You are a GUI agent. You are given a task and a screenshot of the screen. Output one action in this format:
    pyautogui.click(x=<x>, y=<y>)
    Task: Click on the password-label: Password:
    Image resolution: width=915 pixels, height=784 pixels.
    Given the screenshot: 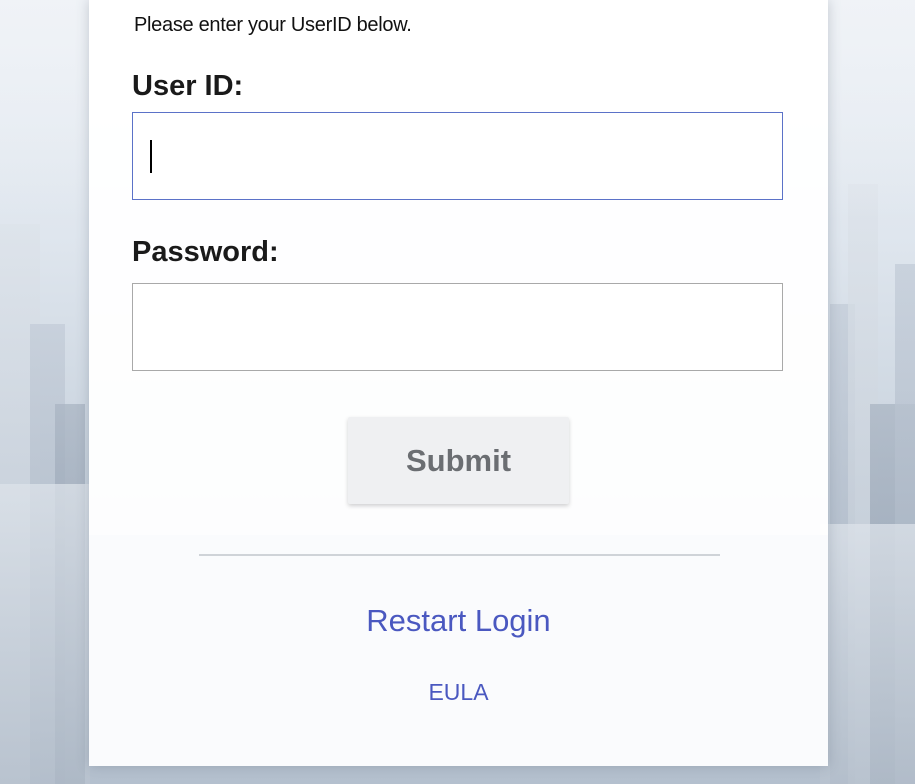 What is the action you would take?
    pyautogui.click(x=205, y=252)
    